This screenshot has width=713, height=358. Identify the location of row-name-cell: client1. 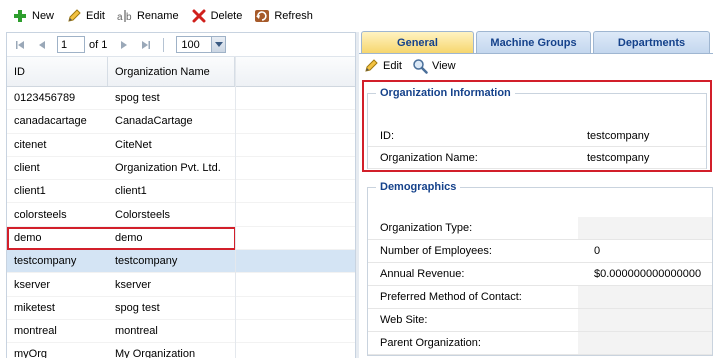
(131, 191).